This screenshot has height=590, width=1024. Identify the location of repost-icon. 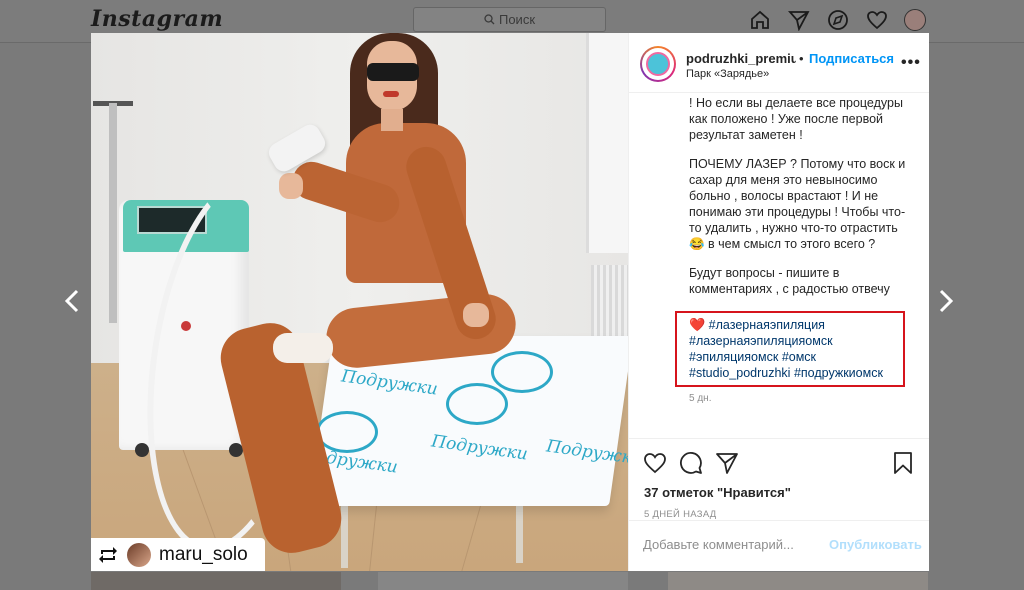
(108, 554).